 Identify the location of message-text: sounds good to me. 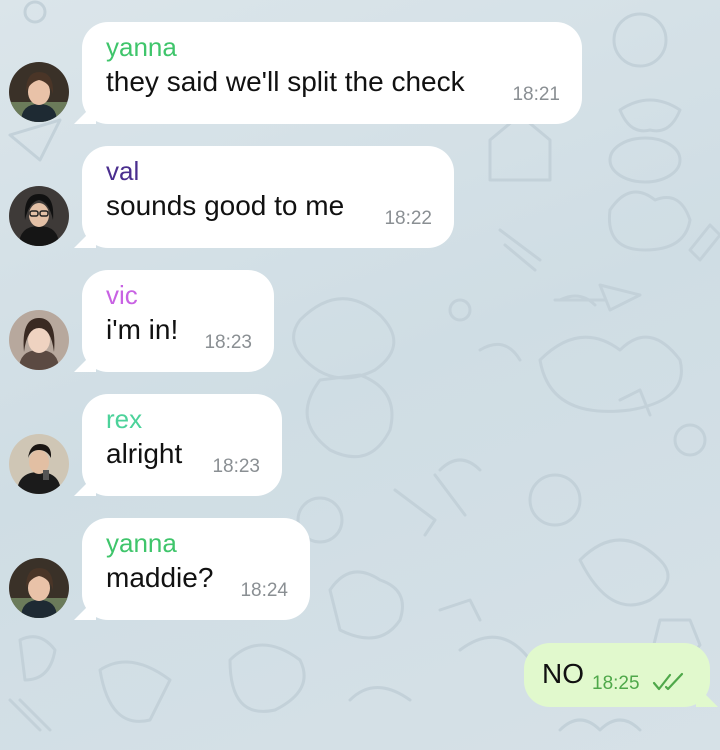
(225, 205).